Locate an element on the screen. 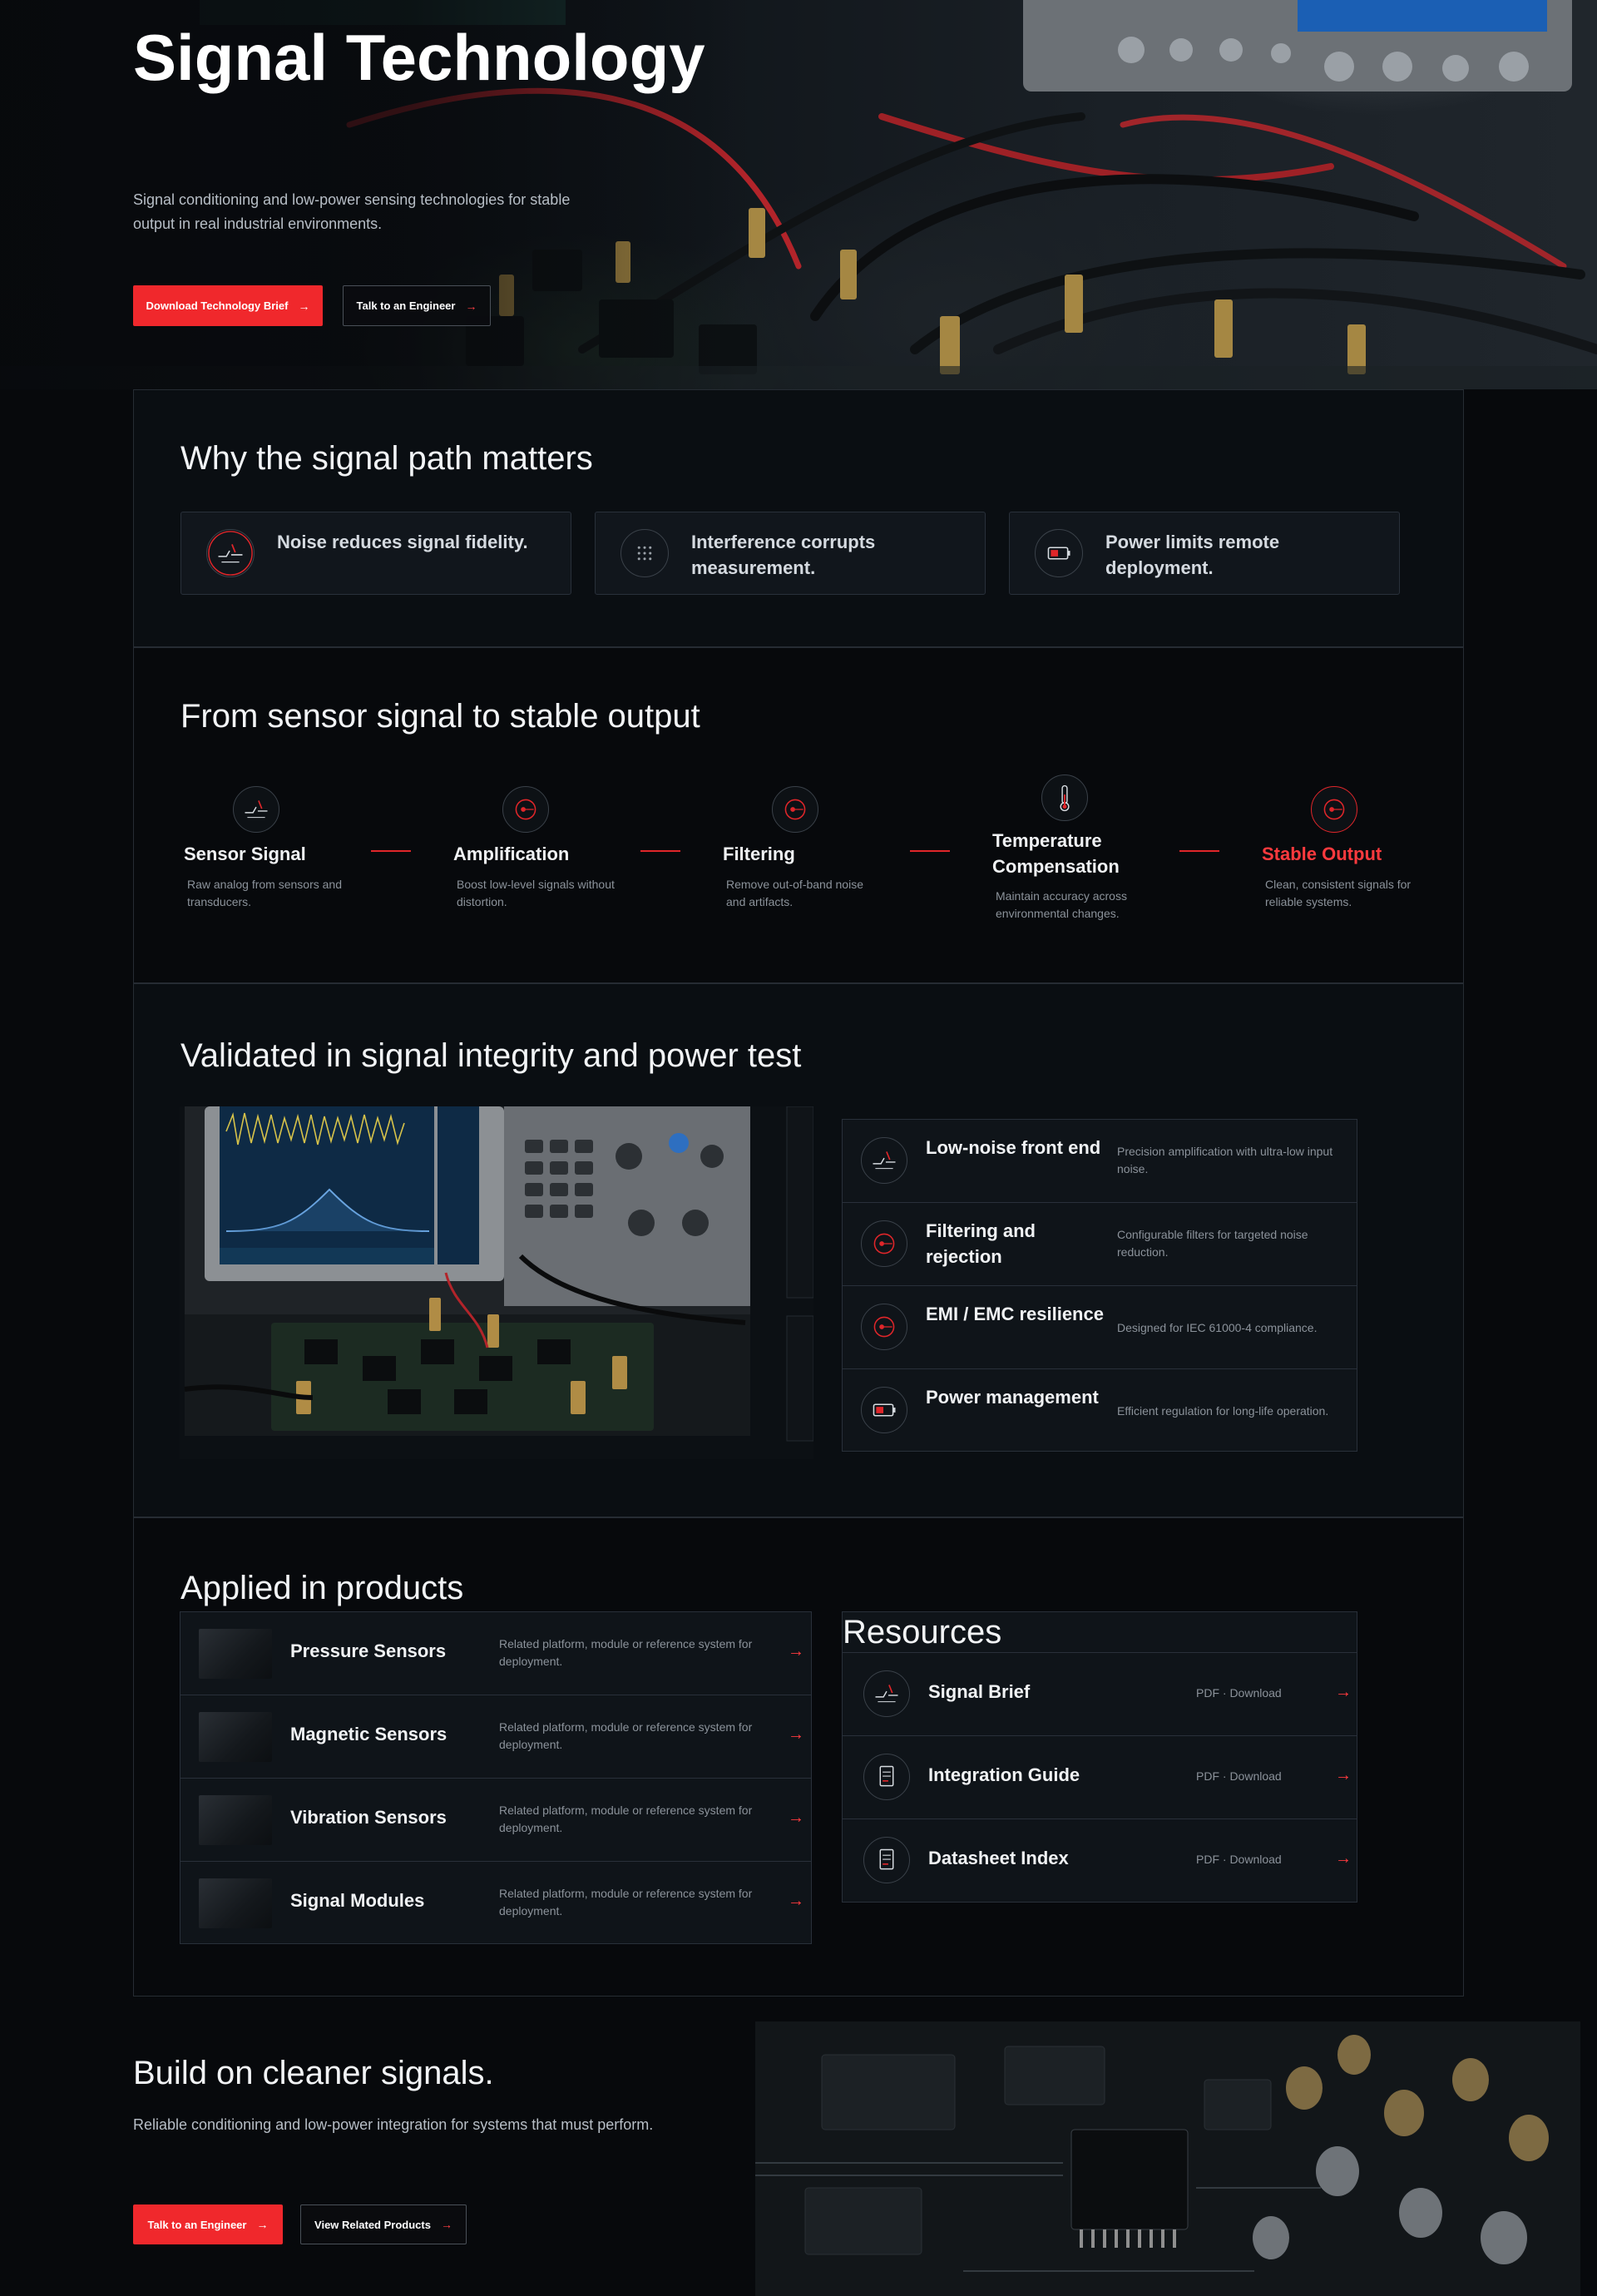  circuit-board-photo is located at coordinates (1167, 2158).